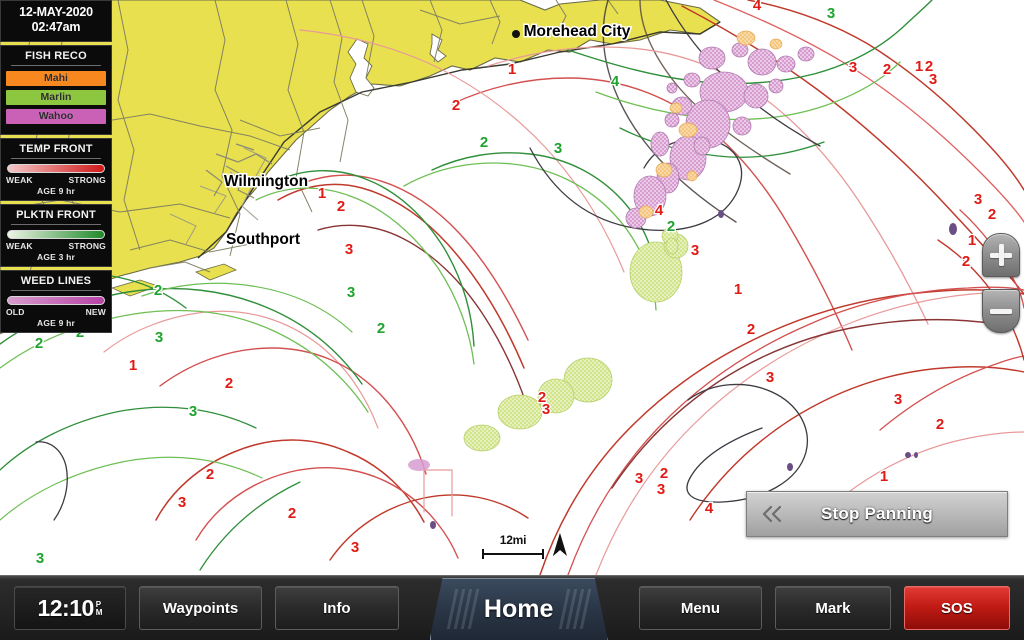 This screenshot has height=640, width=1024. I want to click on minus-icon, so click(1001, 311).